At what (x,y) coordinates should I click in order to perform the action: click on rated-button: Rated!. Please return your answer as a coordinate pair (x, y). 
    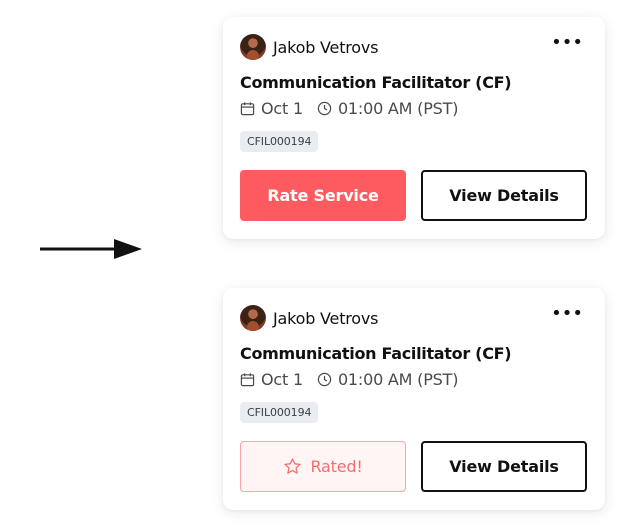
    Looking at the image, I should click on (323, 466).